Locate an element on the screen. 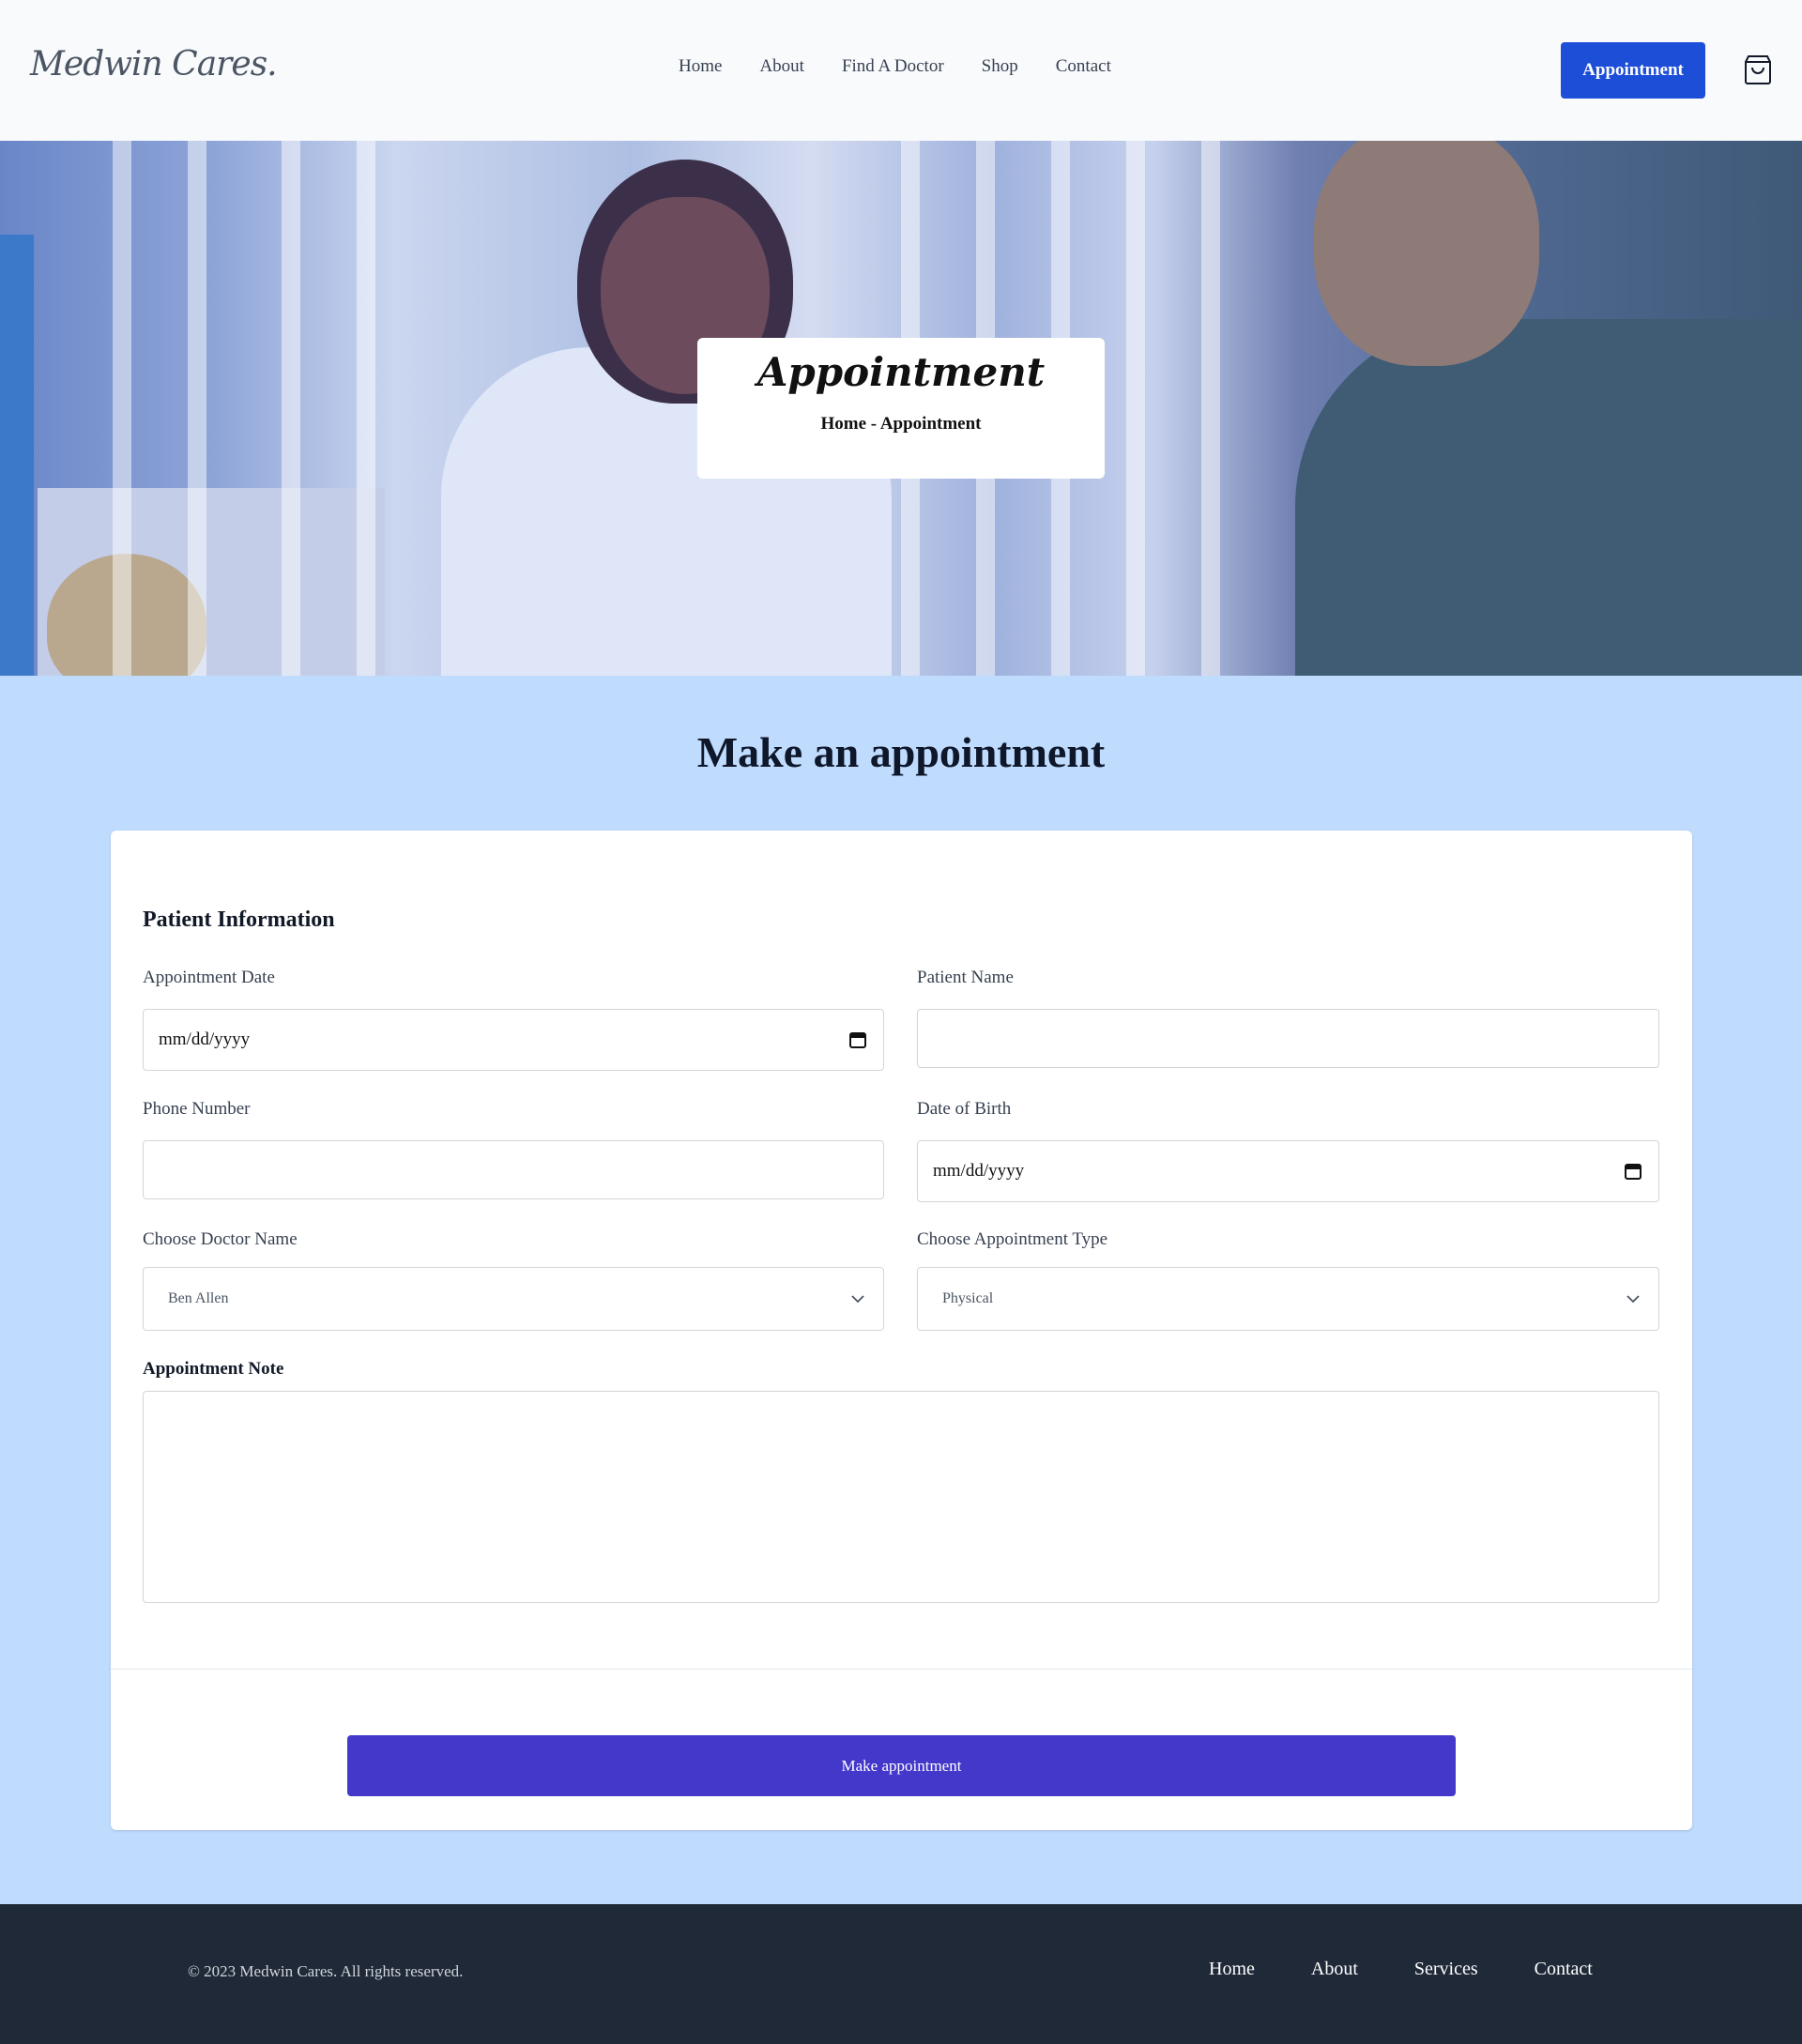 Image resolution: width=1802 pixels, height=2044 pixels. breadcrumb: Home - Appointment is located at coordinates (901, 424).